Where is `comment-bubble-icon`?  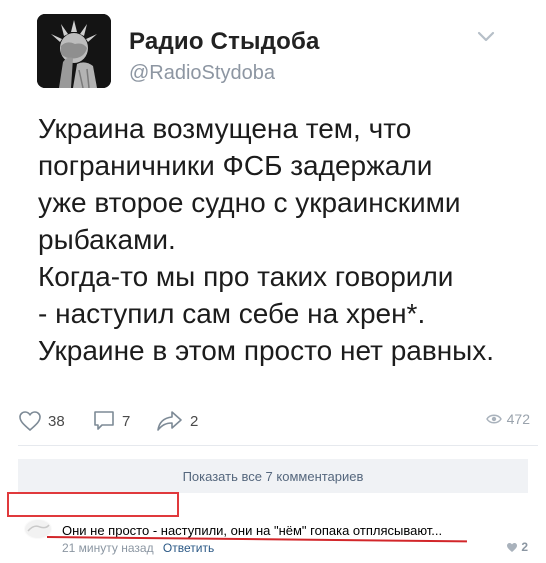 comment-bubble-icon is located at coordinates (104, 420).